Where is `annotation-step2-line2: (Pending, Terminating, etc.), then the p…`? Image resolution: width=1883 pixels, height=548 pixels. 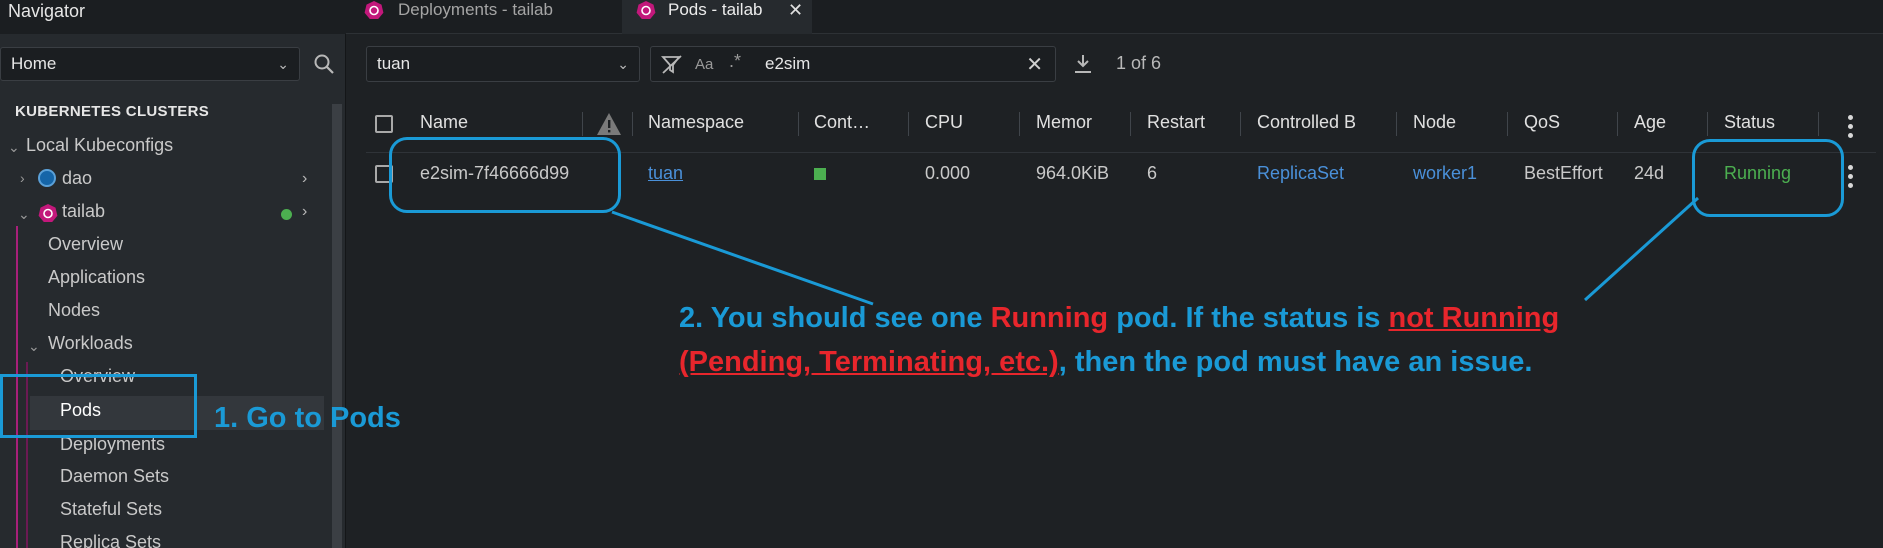
annotation-step2-line2: (Pending, Terminating, etc.), then the p… is located at coordinates (1105, 362).